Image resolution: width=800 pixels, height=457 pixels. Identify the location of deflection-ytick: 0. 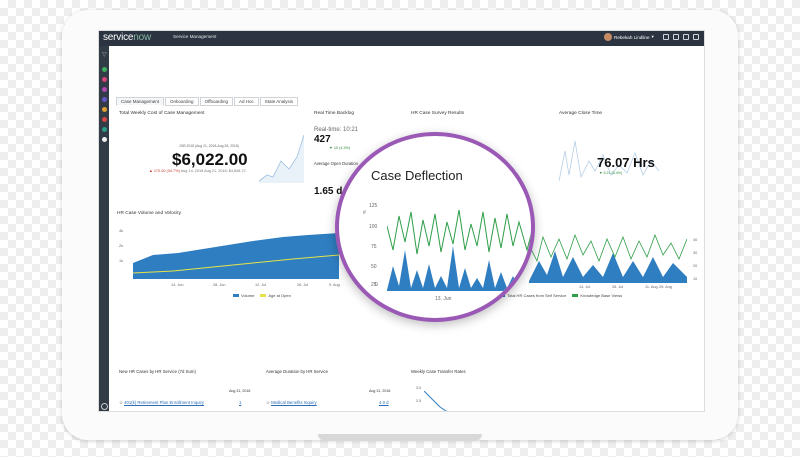
(376, 285).